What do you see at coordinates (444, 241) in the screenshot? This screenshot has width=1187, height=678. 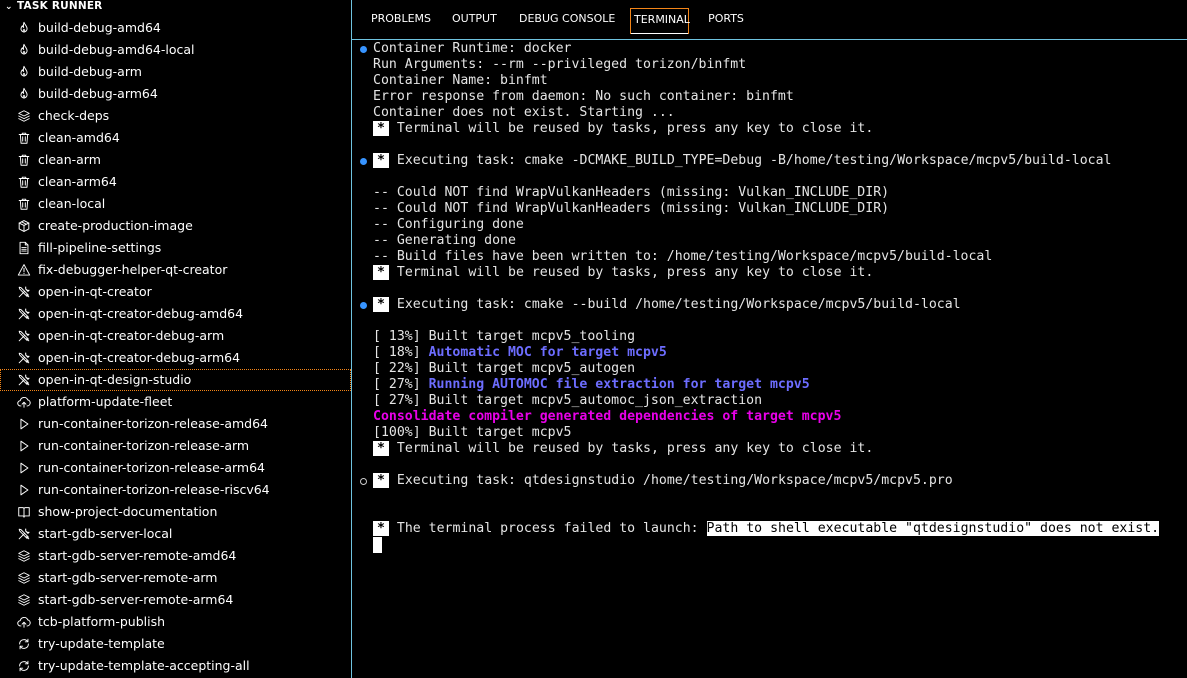 I see `terminal-line: -- Generating done` at bounding box center [444, 241].